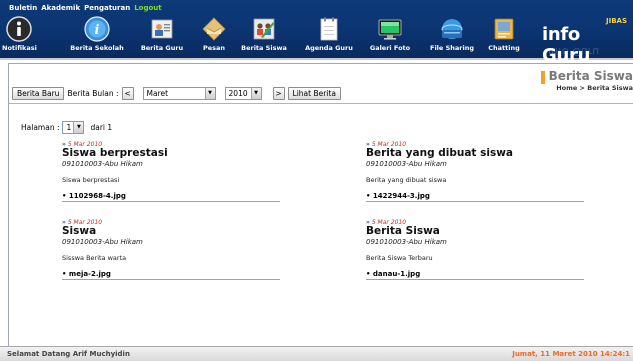 Image resolution: width=633 pixels, height=361 pixels. What do you see at coordinates (475, 275) in the screenshot?
I see `news-attachment: • danau-1.jpg` at bounding box center [475, 275].